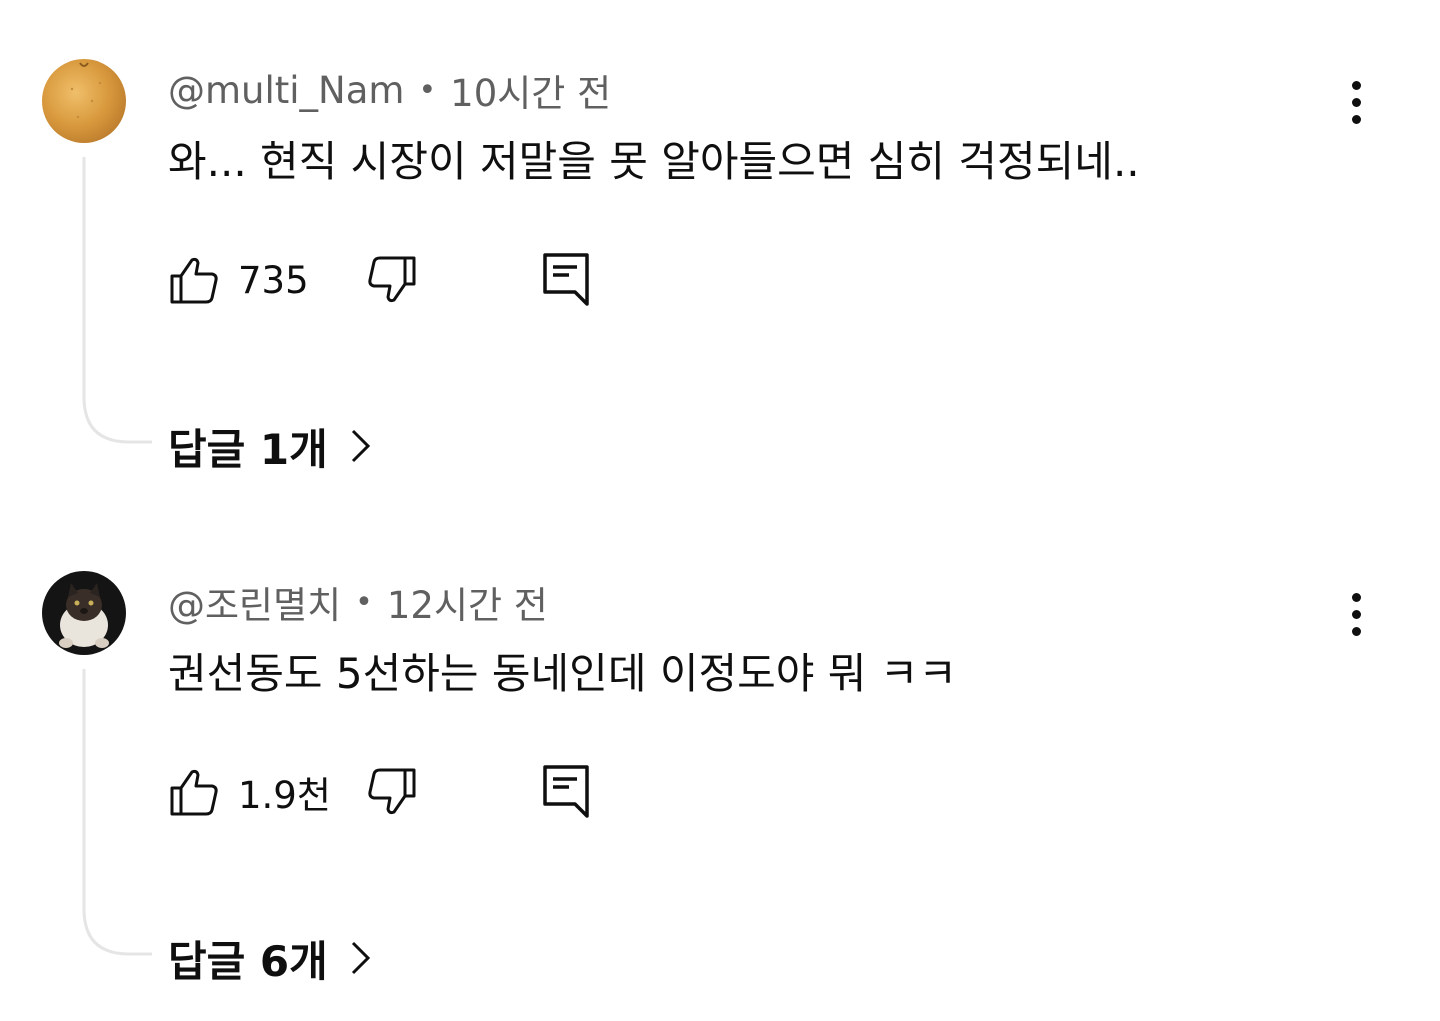 The width and height of the screenshot is (1440, 1021). I want to click on like-button: 1.9천, so click(249, 792).